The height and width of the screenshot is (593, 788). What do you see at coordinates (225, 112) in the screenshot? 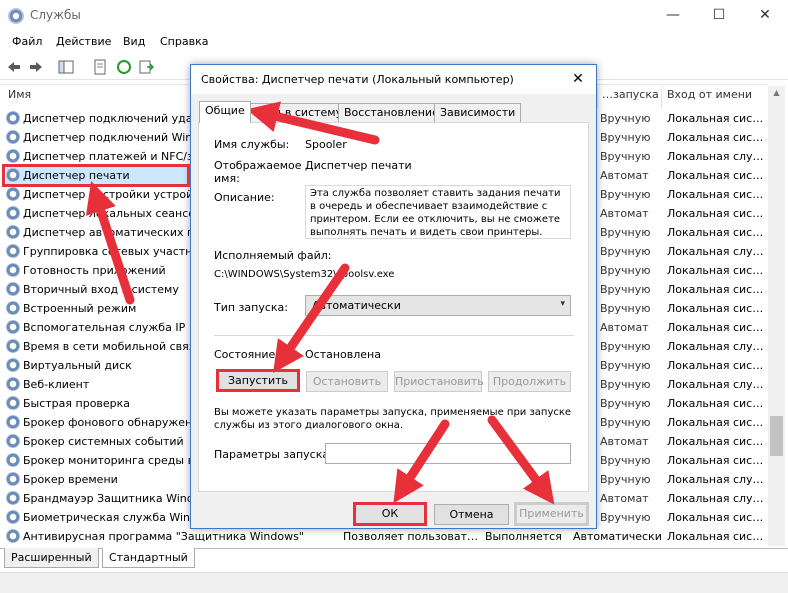
I see `tab-general: Общие` at bounding box center [225, 112].